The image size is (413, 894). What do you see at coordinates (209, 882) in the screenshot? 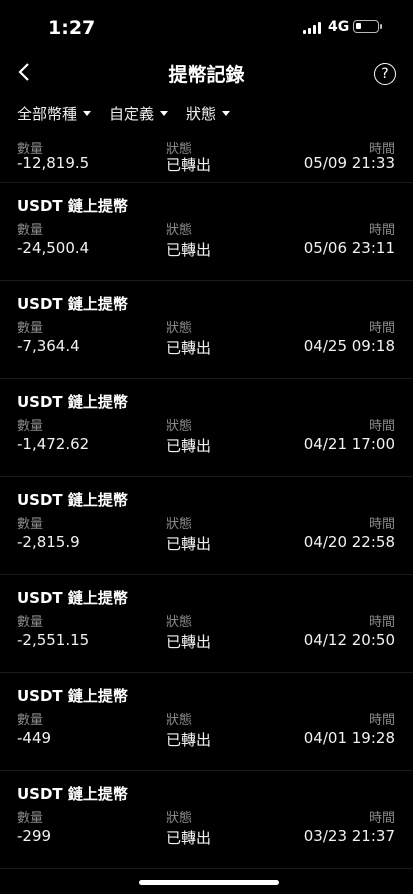
I see `home-indicator` at bounding box center [209, 882].